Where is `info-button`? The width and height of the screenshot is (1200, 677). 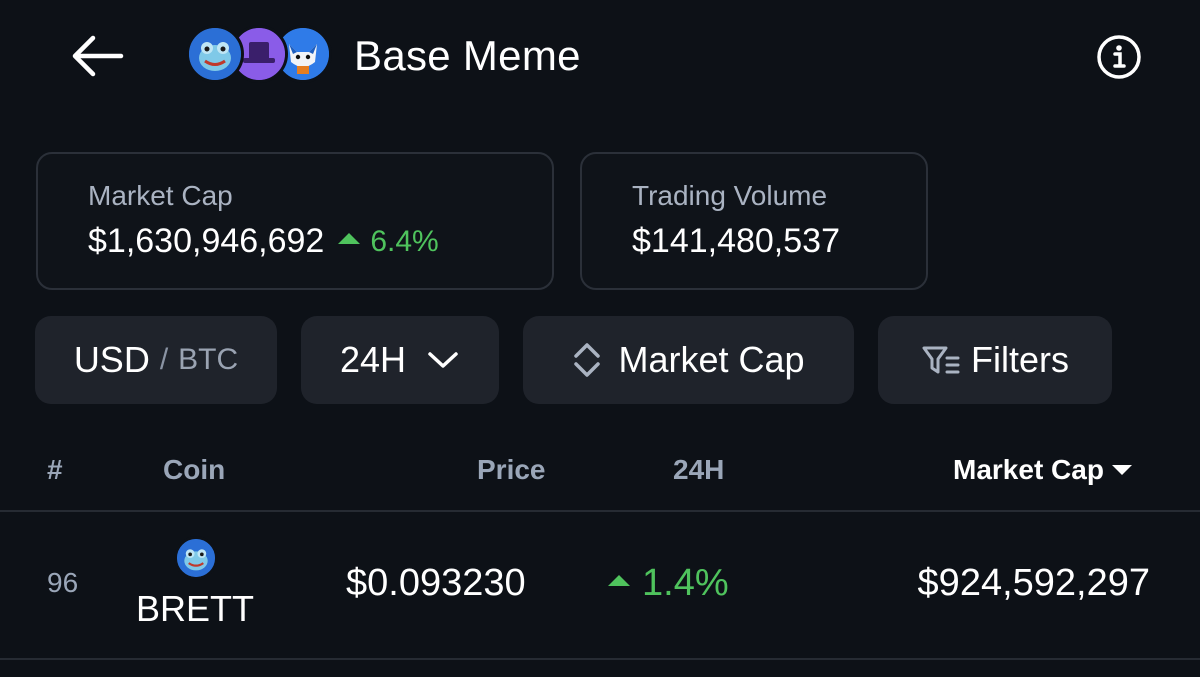
info-button is located at coordinates (1119, 57).